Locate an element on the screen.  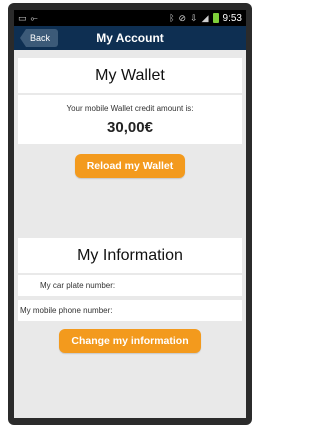
status-bar: ▭ ⟜ ᛒ ⊘ ⇩ ◢ 9:53 is located at coordinates (130, 18).